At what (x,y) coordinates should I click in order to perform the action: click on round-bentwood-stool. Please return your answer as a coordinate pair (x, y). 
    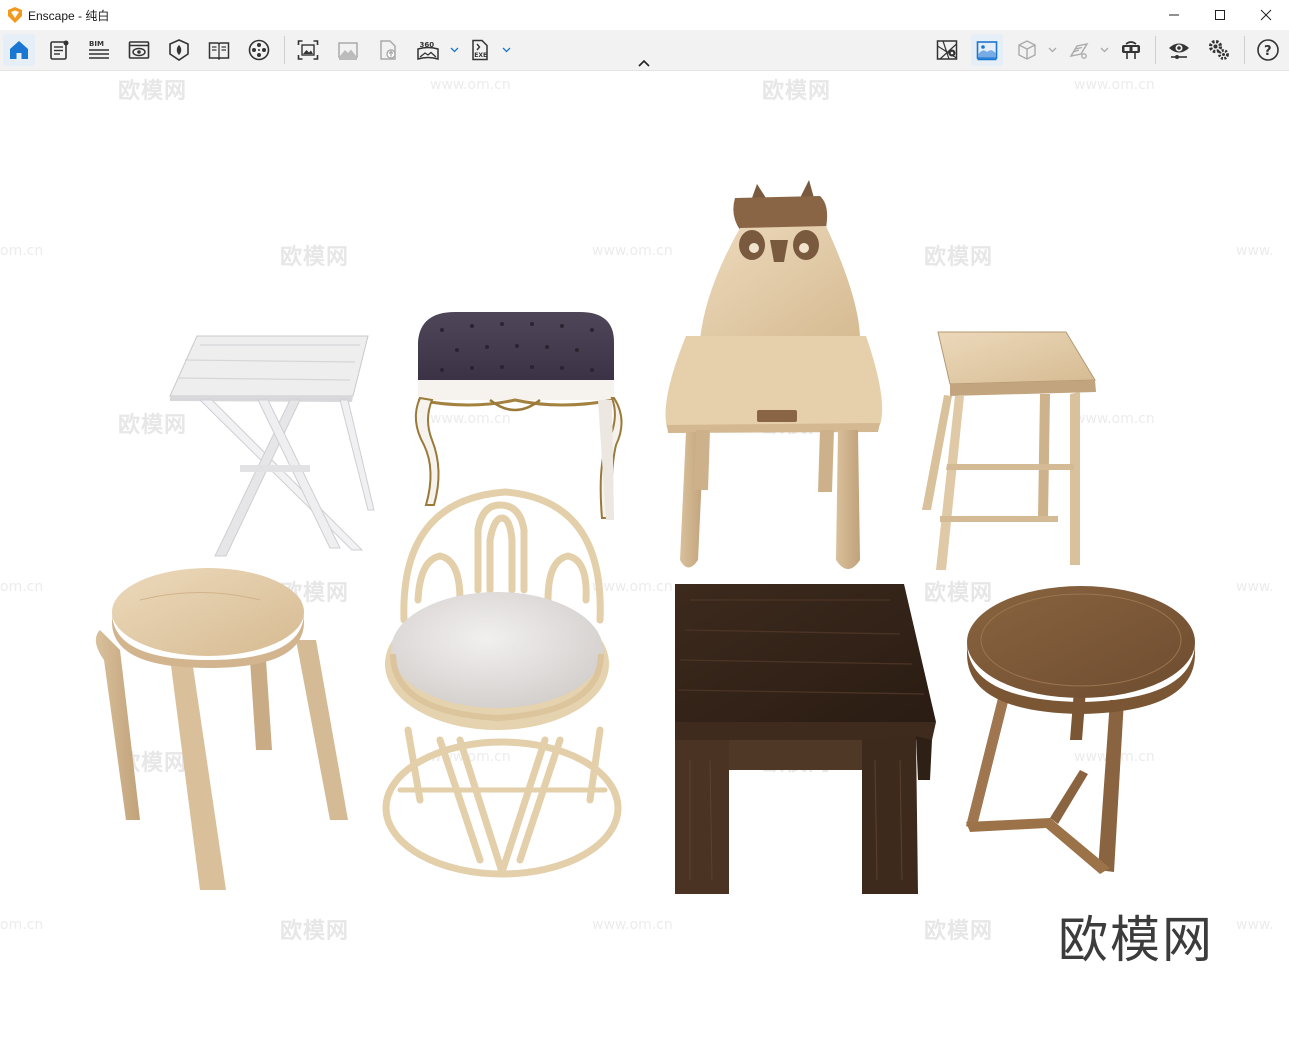
    Looking at the image, I should click on (221, 729).